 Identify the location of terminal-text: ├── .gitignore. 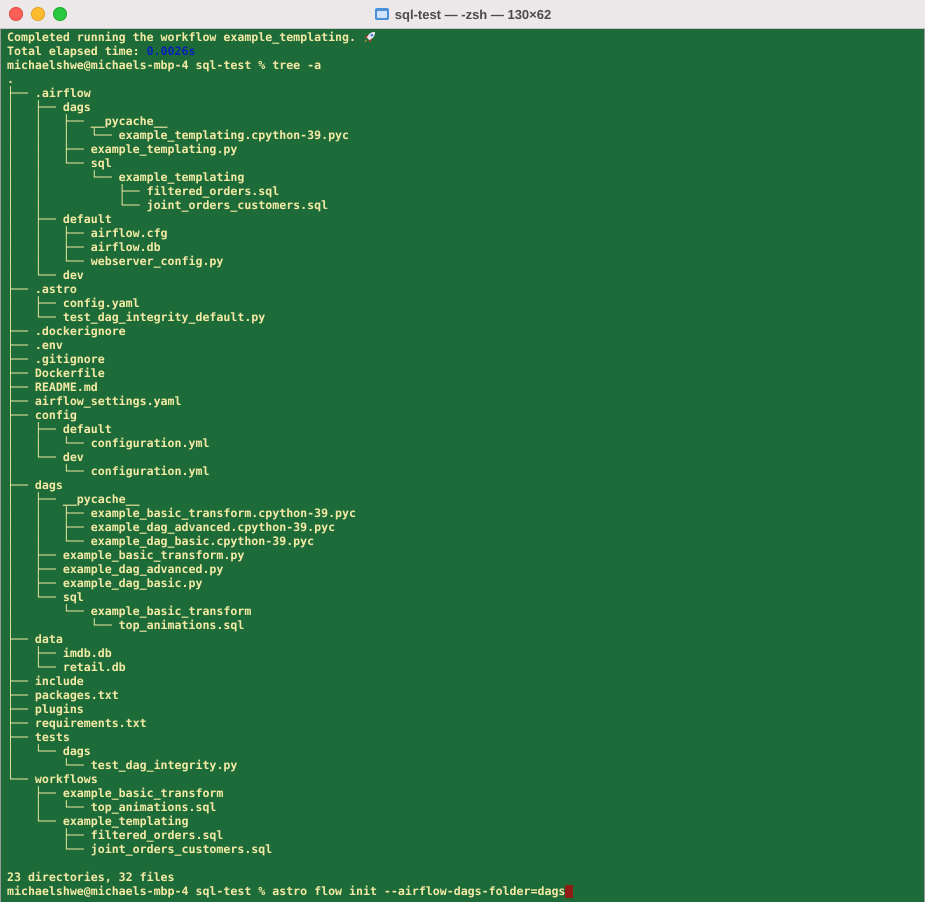
(56, 359).